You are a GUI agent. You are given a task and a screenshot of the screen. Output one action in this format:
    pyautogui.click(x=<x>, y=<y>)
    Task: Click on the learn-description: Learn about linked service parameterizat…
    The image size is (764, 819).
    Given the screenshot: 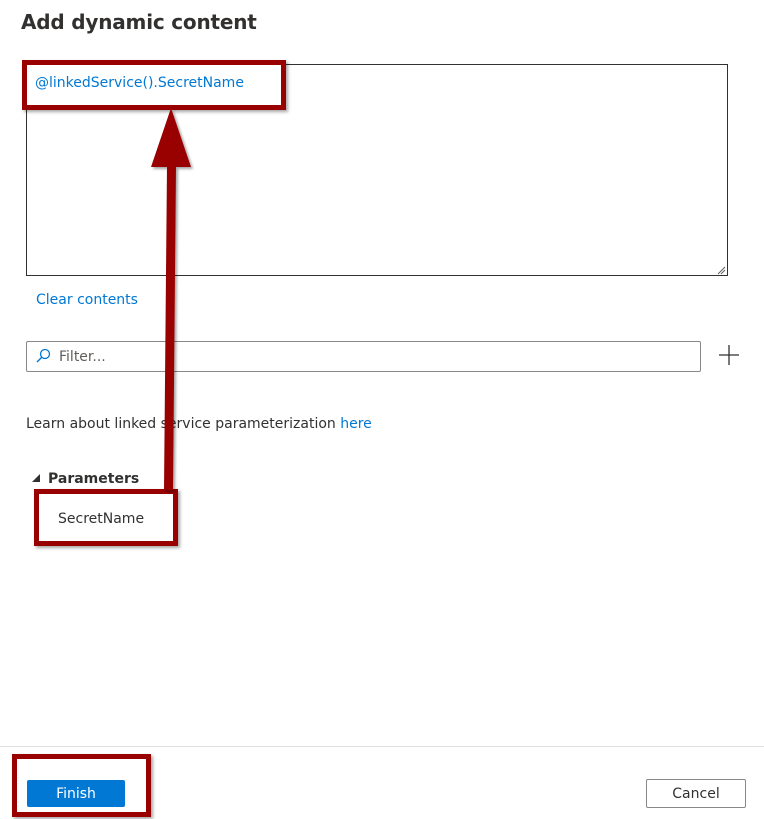 What is the action you would take?
    pyautogui.click(x=183, y=424)
    